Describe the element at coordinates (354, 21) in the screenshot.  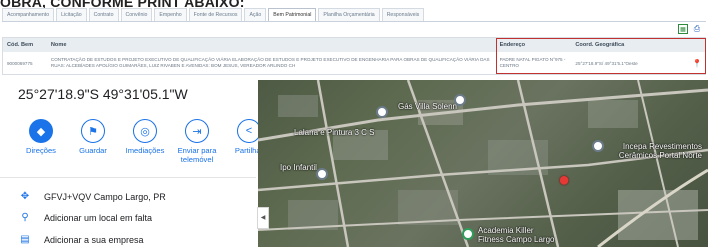
I see `tab-underline` at that location.